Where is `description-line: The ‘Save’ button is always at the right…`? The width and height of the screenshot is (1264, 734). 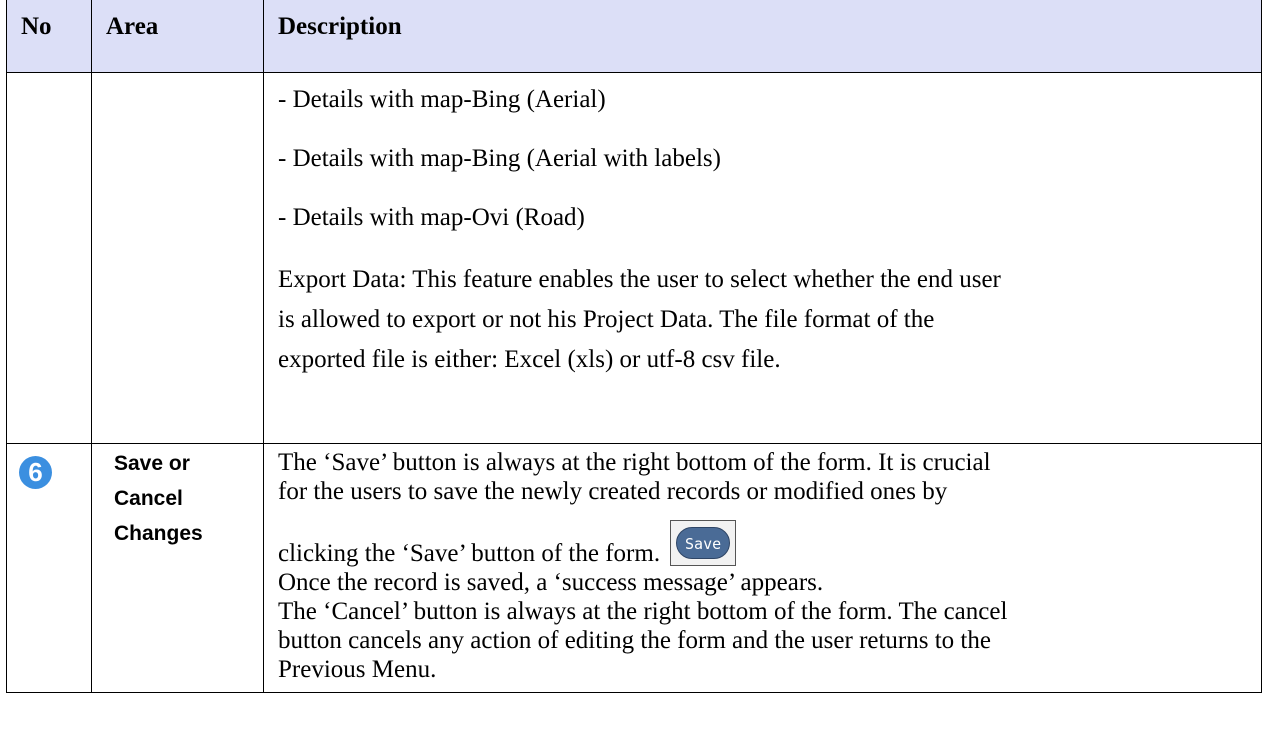 description-line: The ‘Save’ button is always at the right… is located at coordinates (634, 462).